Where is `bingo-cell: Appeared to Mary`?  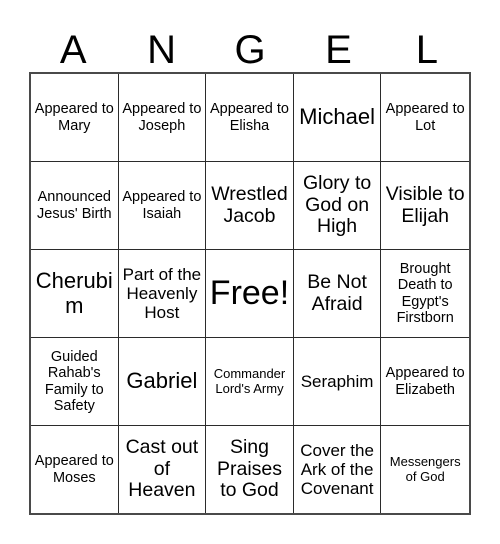
bingo-cell: Appeared to Mary is located at coordinates (75, 117).